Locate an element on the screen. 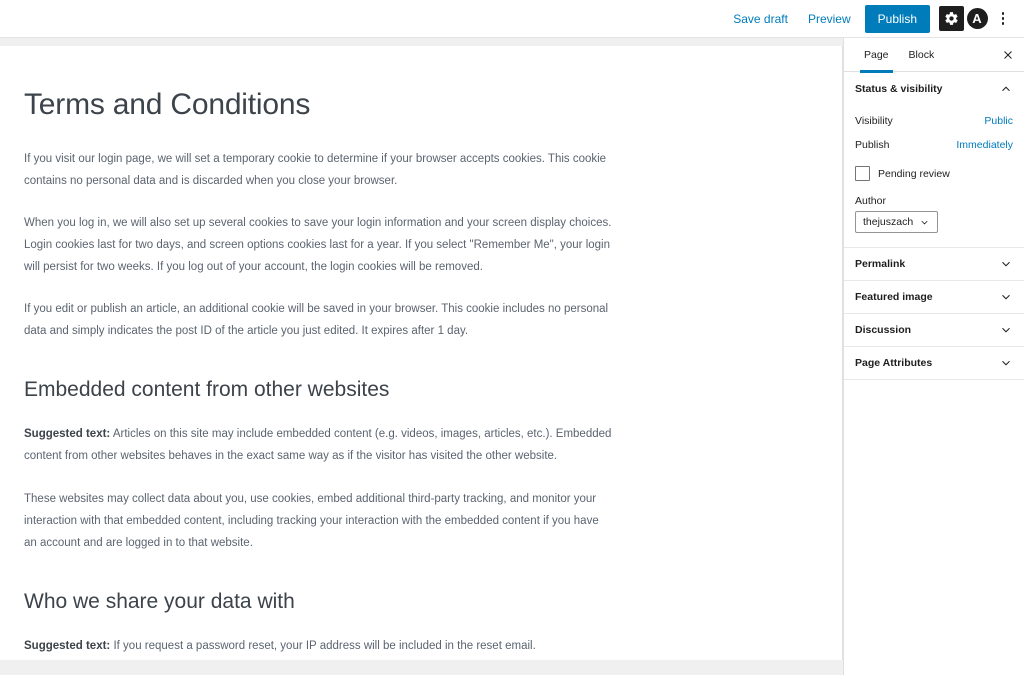 The height and width of the screenshot is (675, 1024). panel-header-status-visibility: Status & visibility is located at coordinates (934, 88).